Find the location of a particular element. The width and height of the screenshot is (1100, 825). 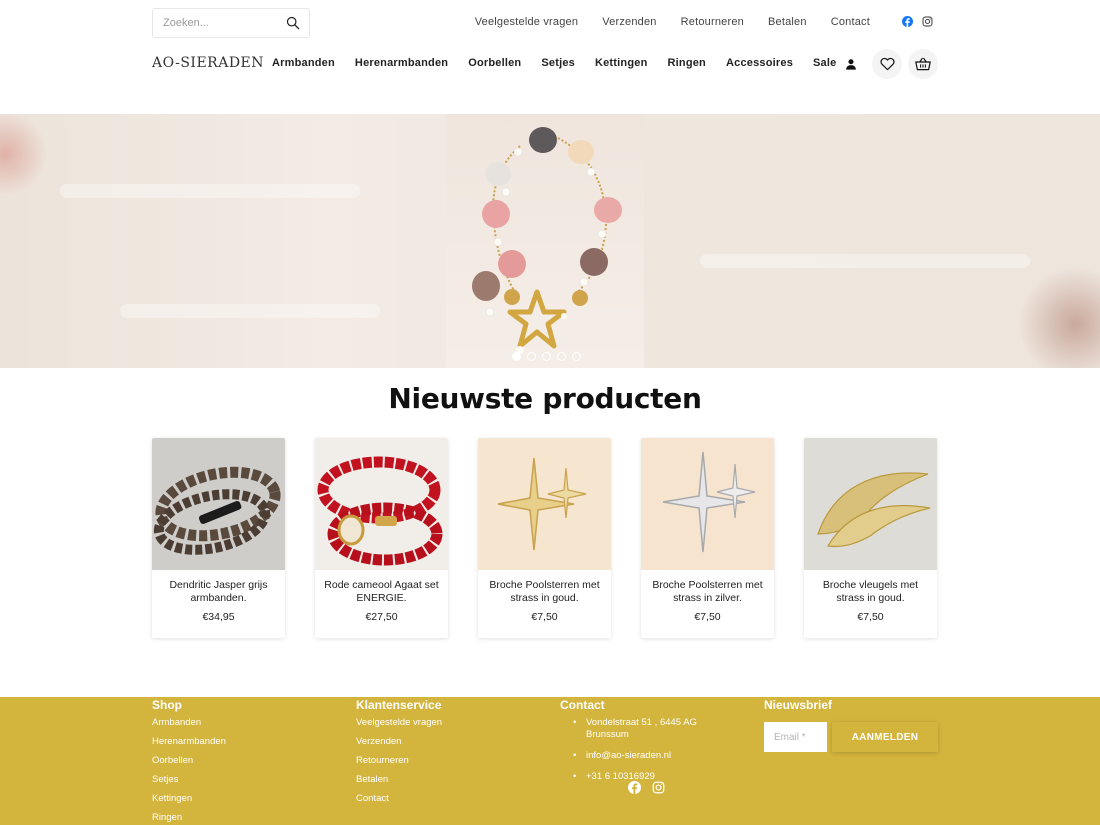

footer-link: Veelgestelde vragen is located at coordinates (399, 722).